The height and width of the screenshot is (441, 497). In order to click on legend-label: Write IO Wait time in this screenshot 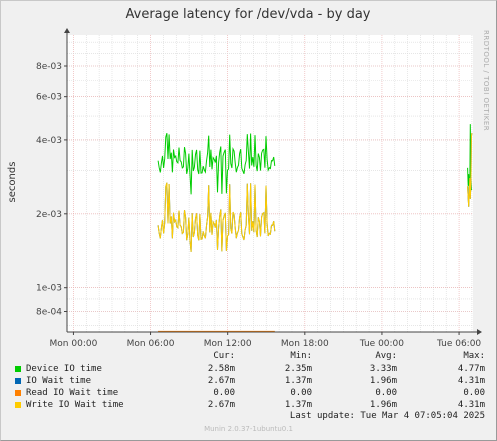, I will do `click(75, 405)`.